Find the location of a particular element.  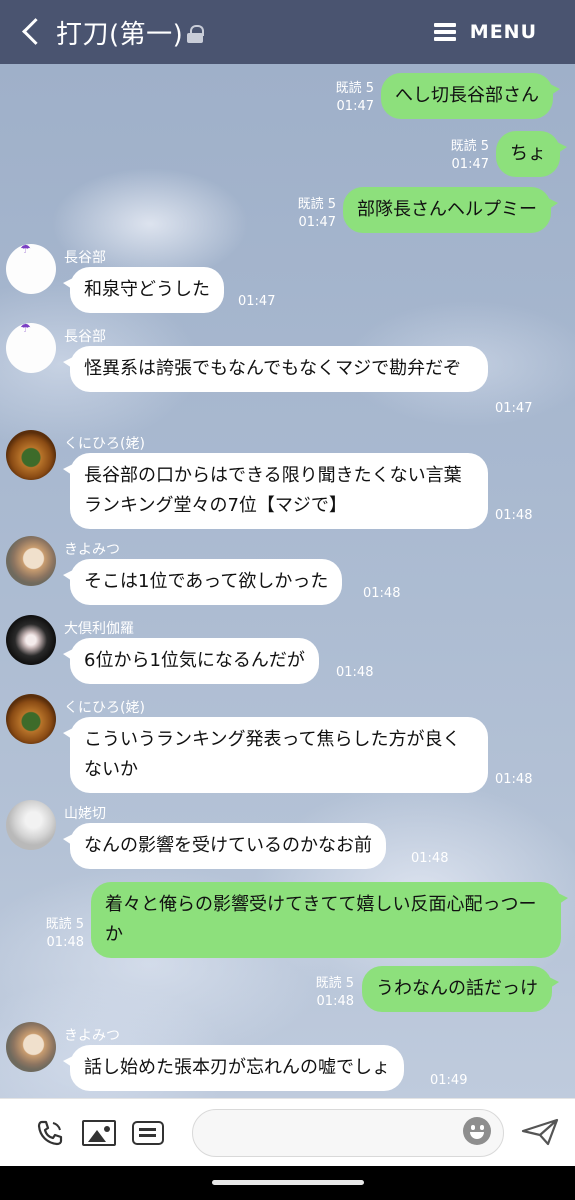

emoji-icon is located at coordinates (477, 1131).